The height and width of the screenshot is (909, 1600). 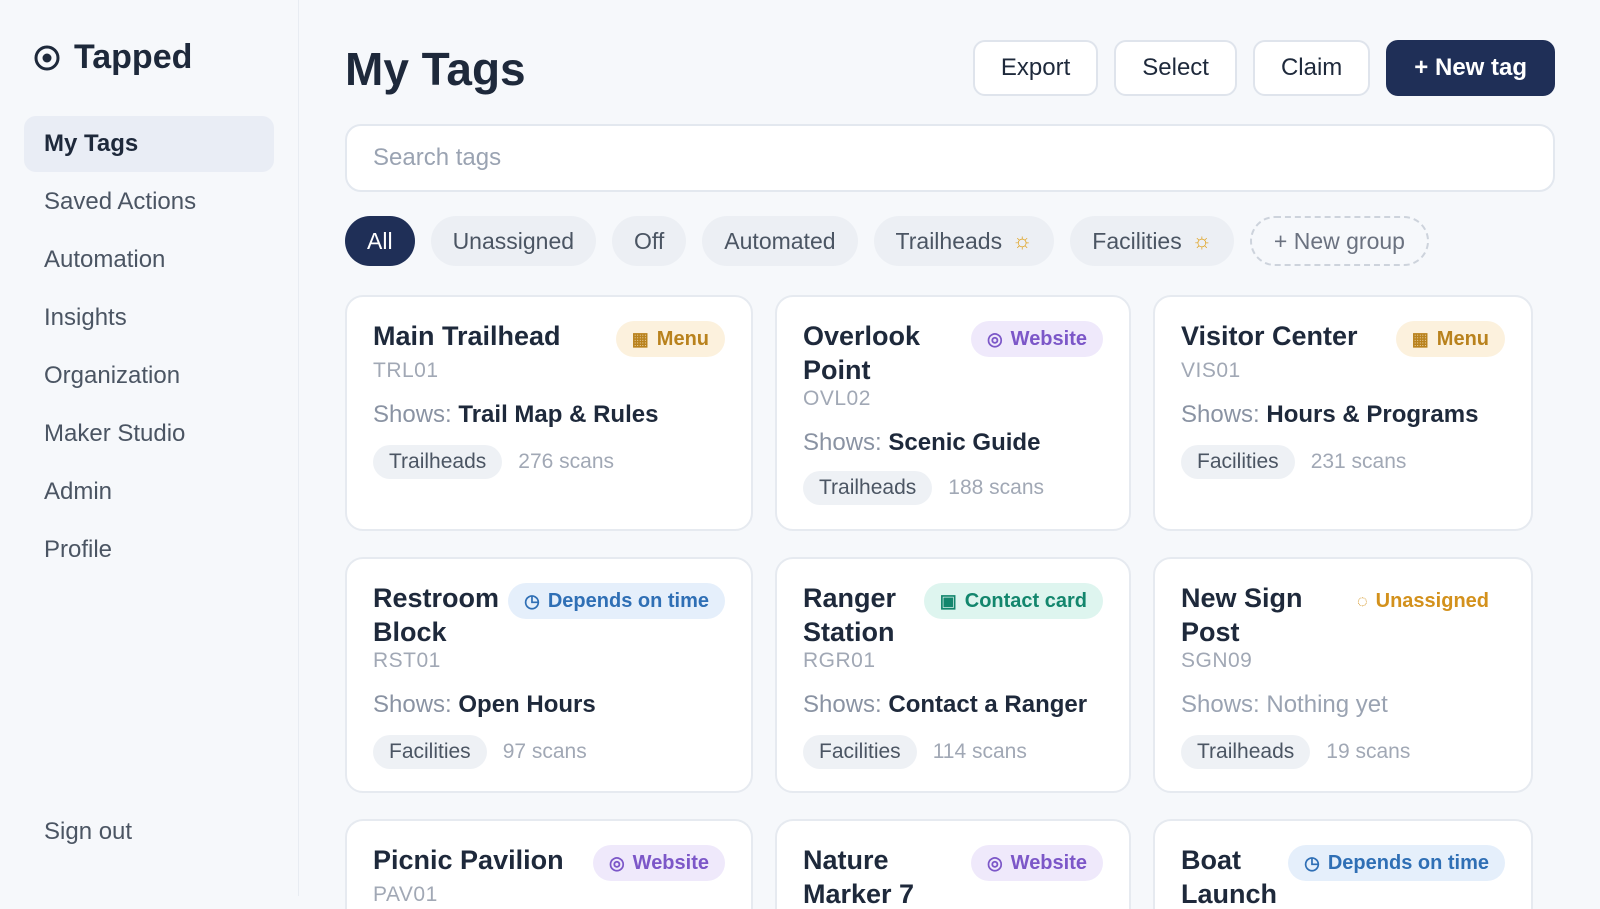 I want to click on filter-facilities: Facilities ☼, so click(x=1152, y=241).